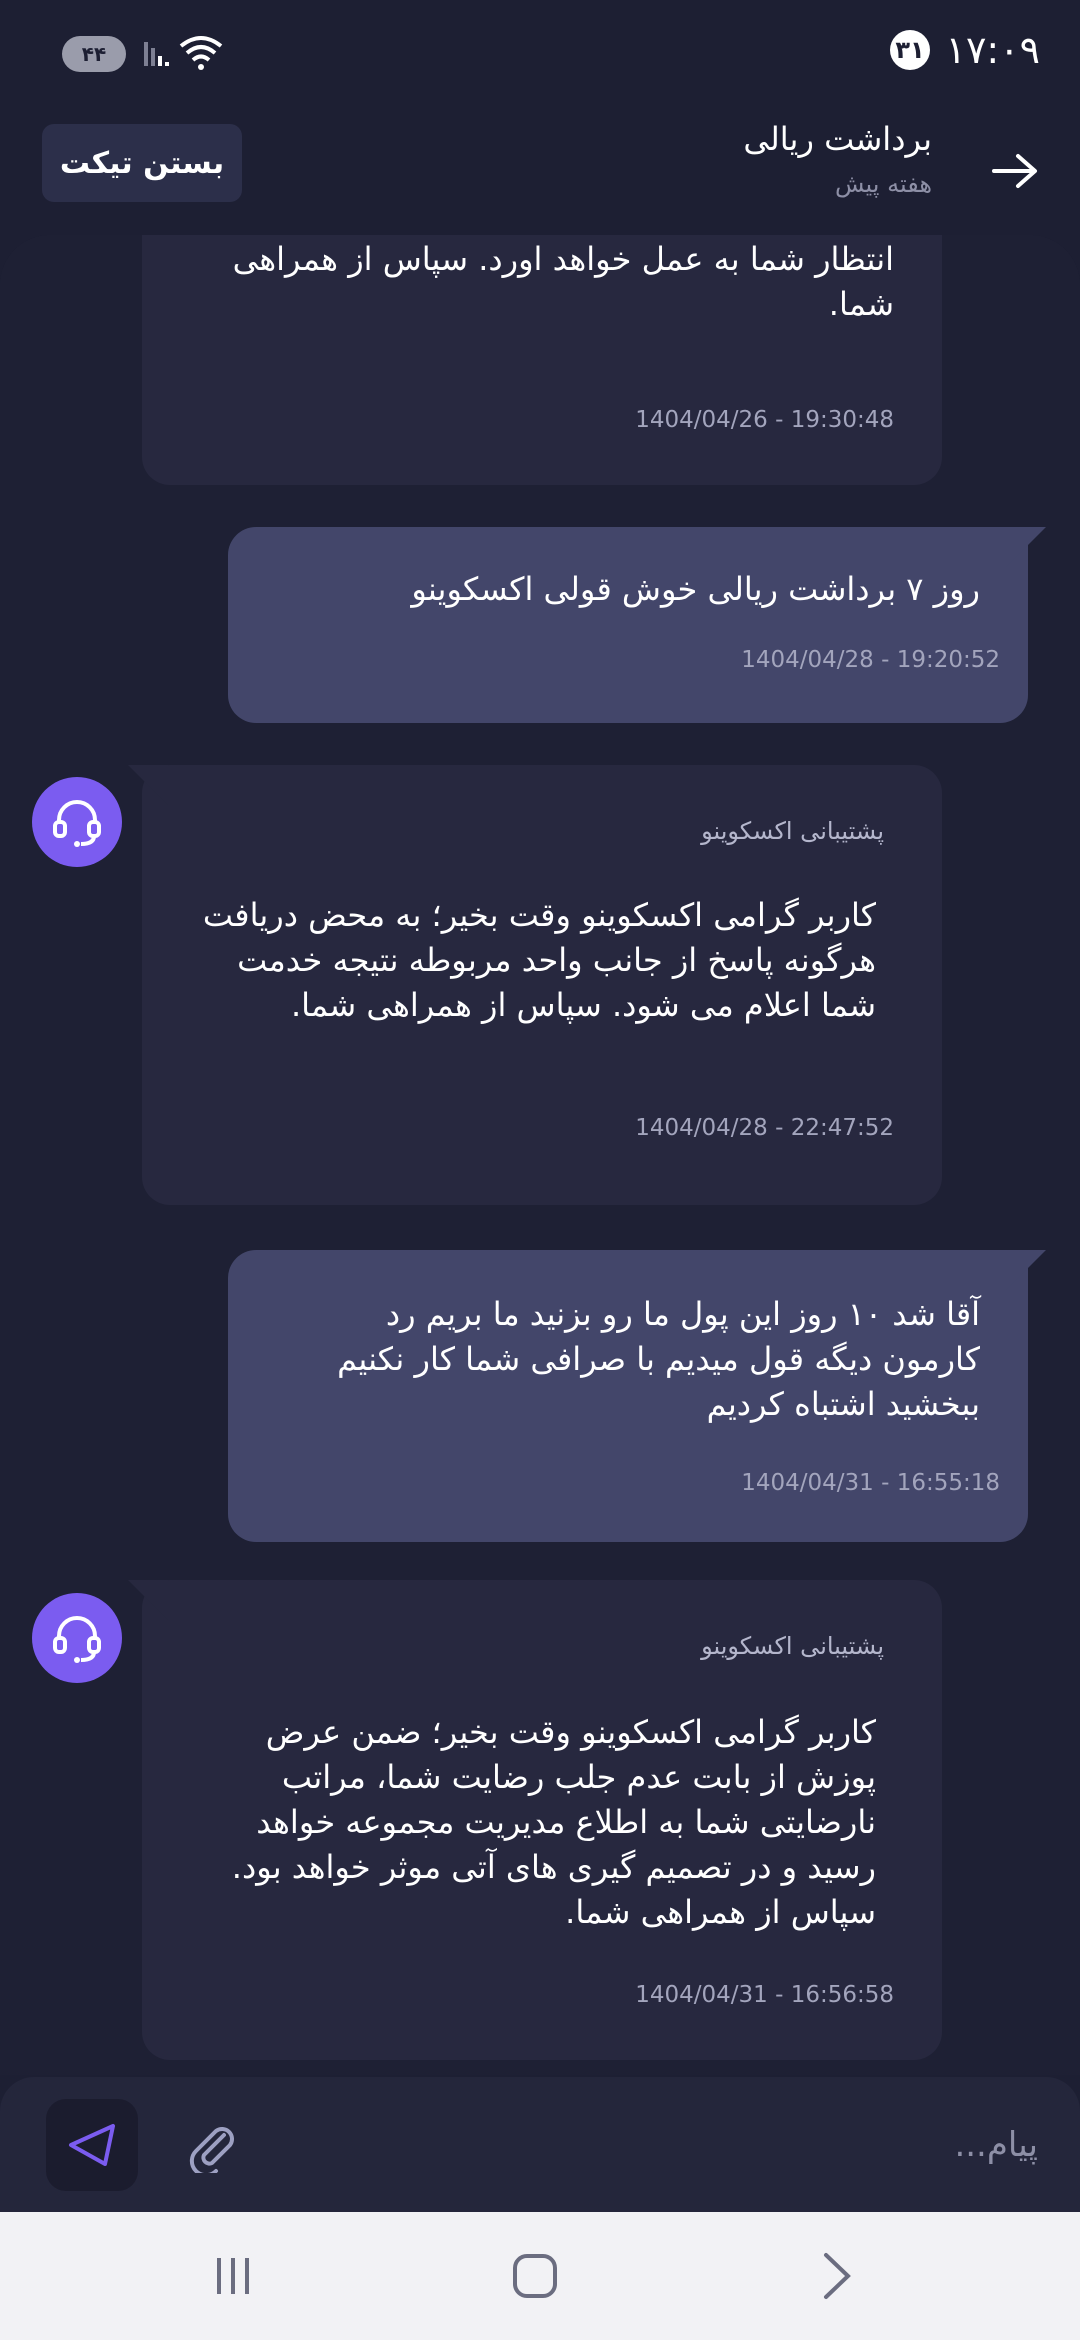 This screenshot has width=1080, height=2340. I want to click on home-icon, so click(535, 2276).